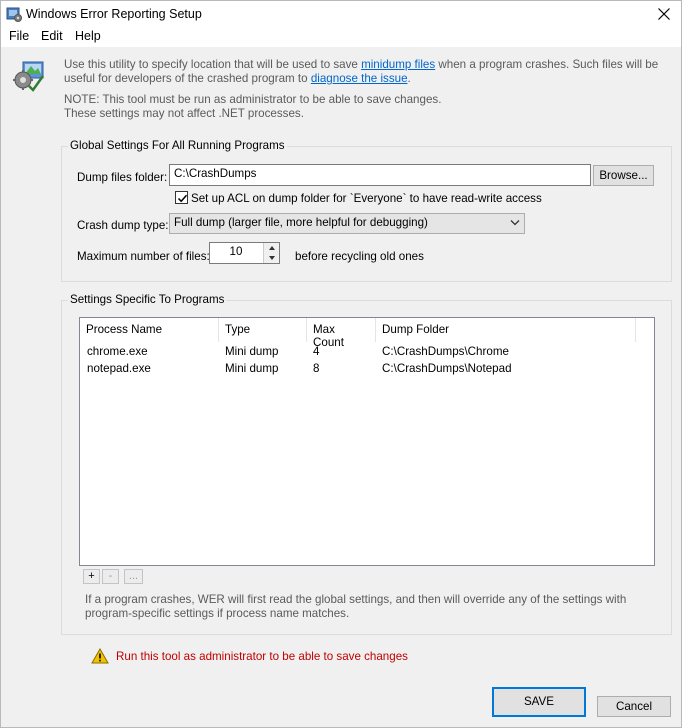 The height and width of the screenshot is (728, 682). What do you see at coordinates (123, 225) in the screenshot?
I see `crash-type-label: Crash dump type:` at bounding box center [123, 225].